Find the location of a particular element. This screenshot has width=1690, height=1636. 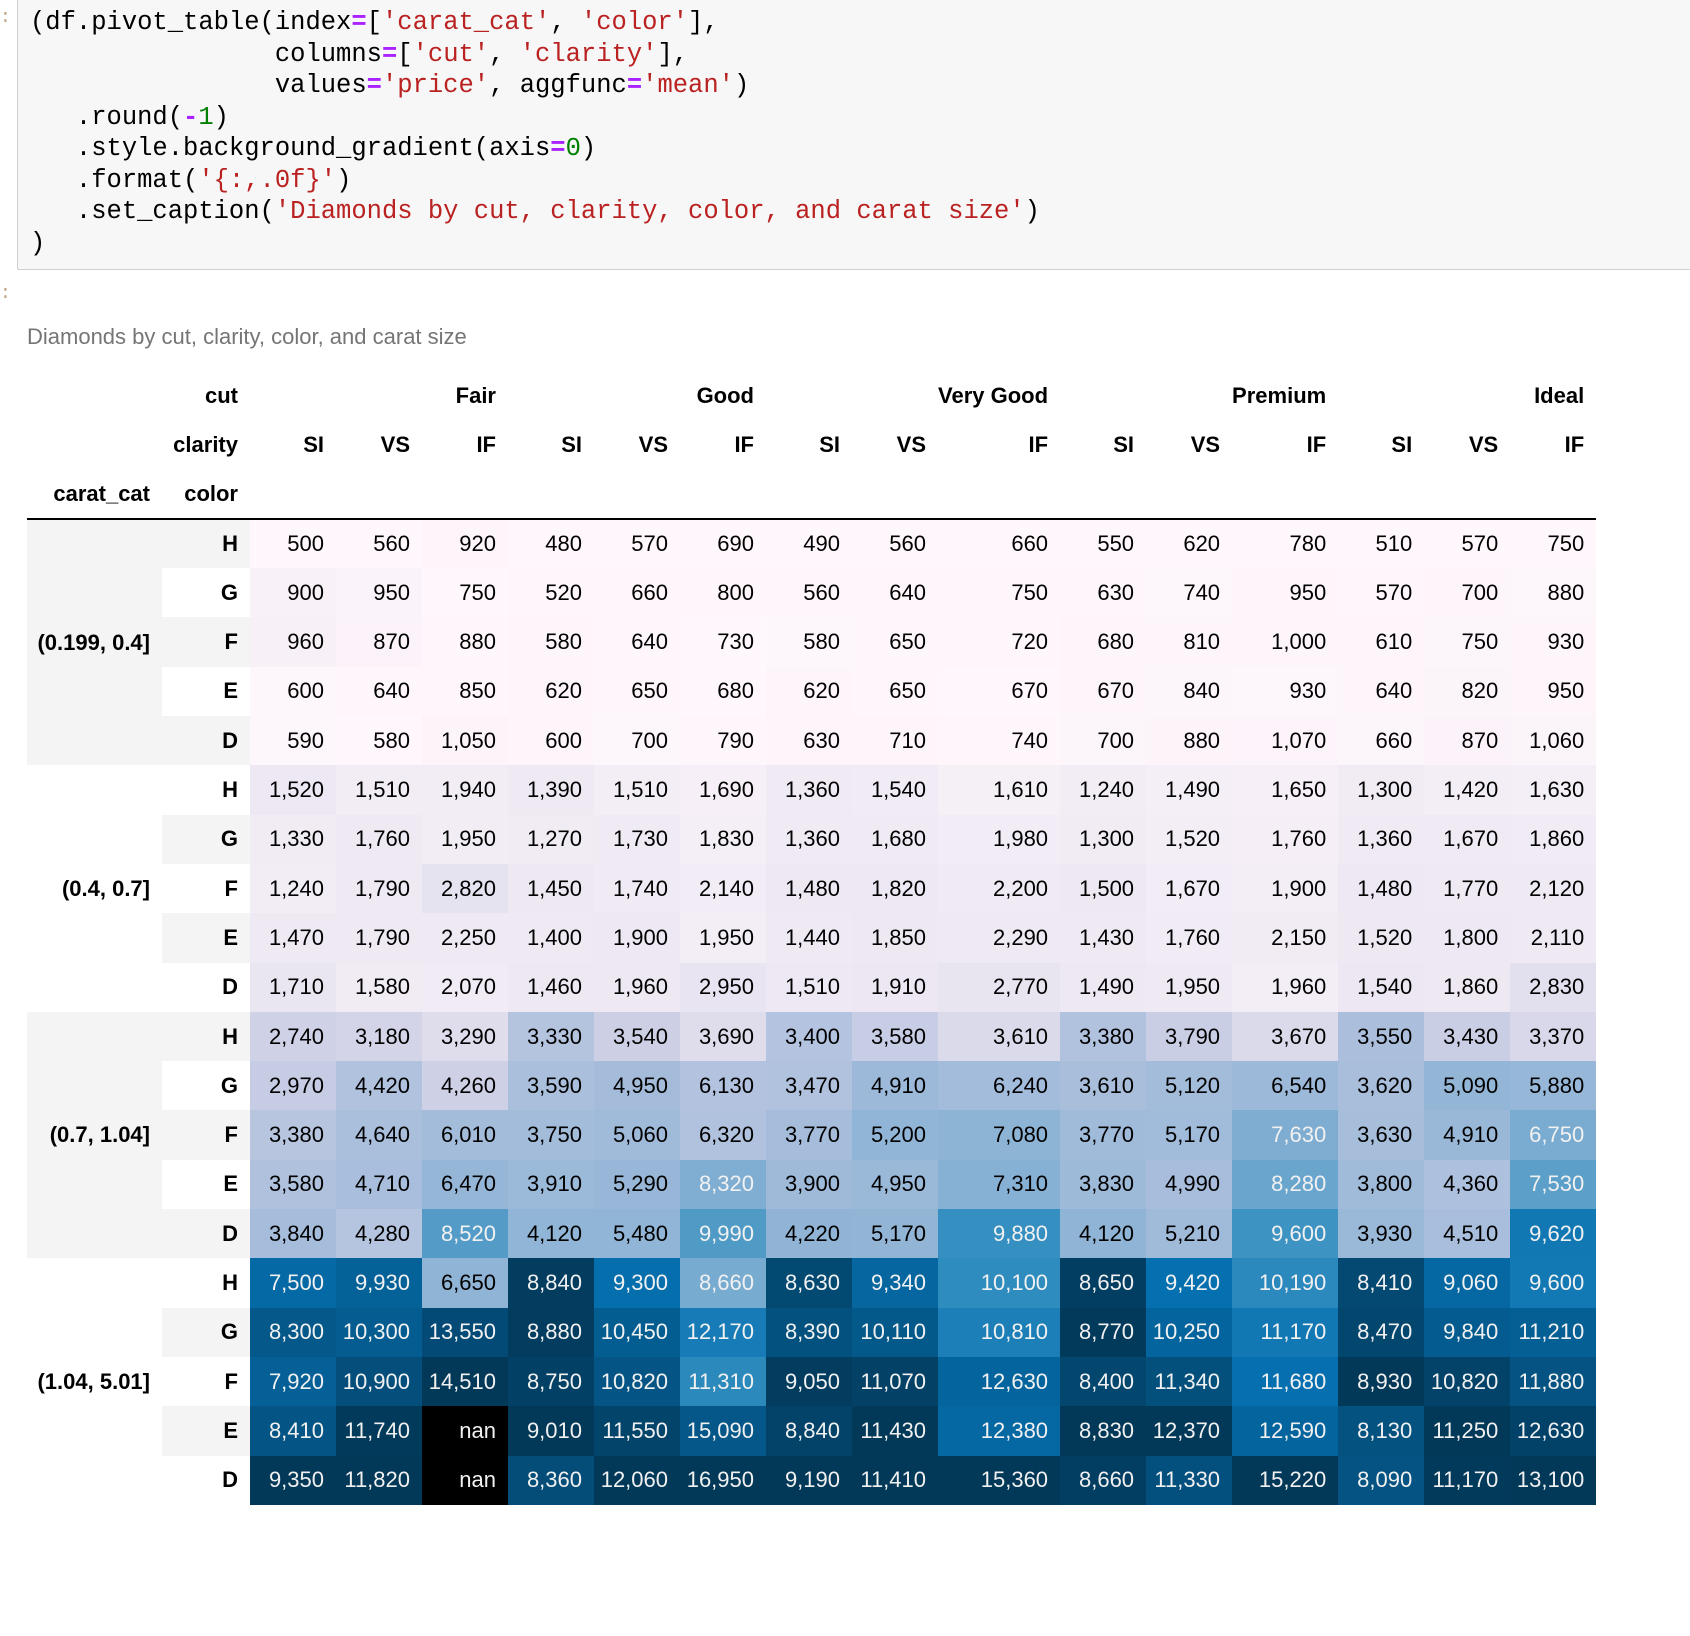

table-cell: 8,470 is located at coordinates (1381, 1332).